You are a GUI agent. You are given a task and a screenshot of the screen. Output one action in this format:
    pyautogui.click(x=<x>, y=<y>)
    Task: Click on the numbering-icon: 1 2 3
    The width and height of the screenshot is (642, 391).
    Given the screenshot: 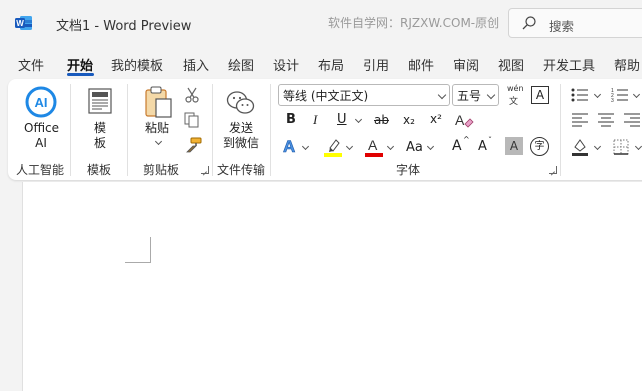 What is the action you would take?
    pyautogui.click(x=620, y=95)
    